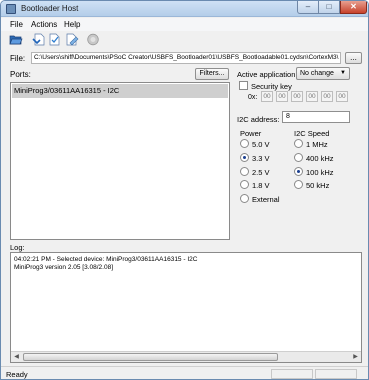 The image size is (369, 380). I want to click on verify-icon, so click(55, 39).